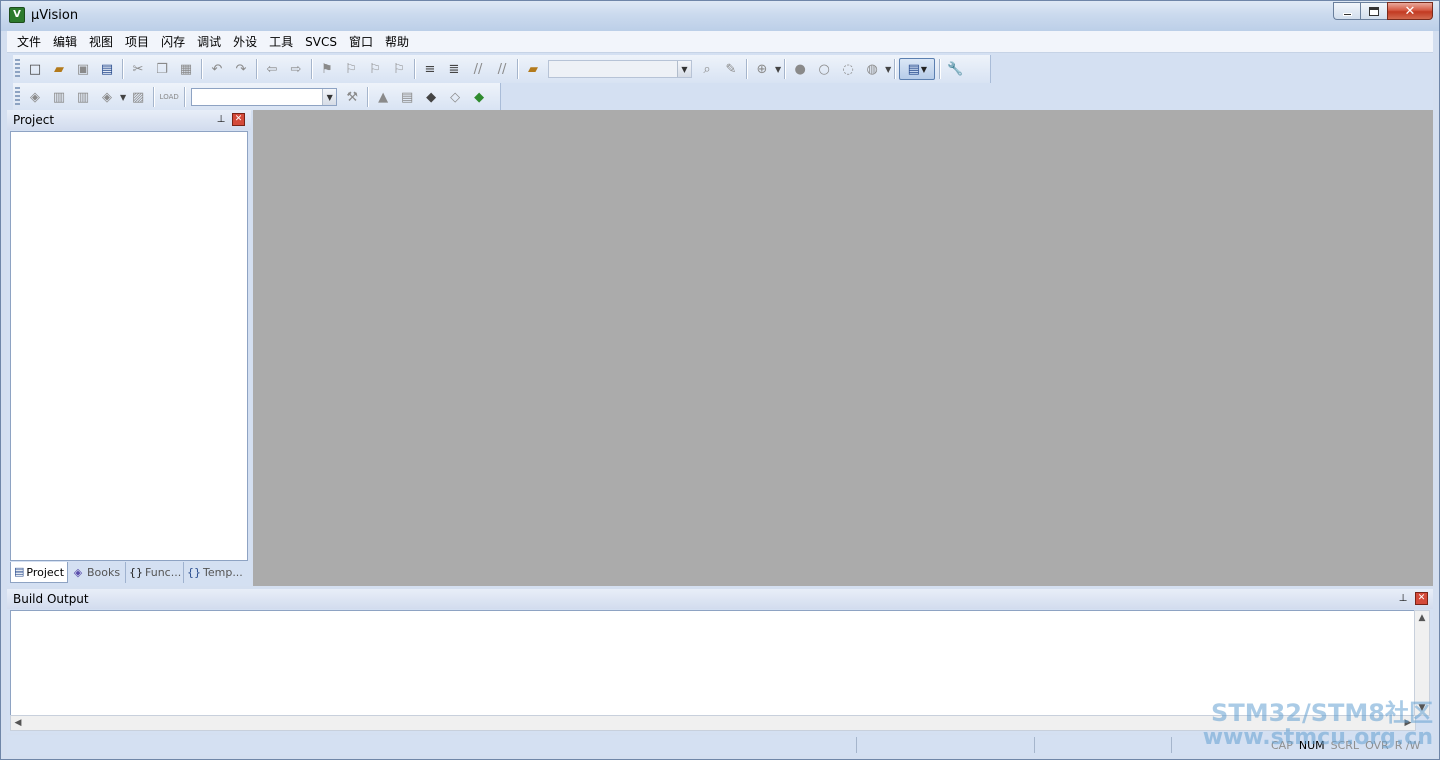  Describe the element at coordinates (78, 572) in the screenshot. I see `books-icon: ◈` at that location.